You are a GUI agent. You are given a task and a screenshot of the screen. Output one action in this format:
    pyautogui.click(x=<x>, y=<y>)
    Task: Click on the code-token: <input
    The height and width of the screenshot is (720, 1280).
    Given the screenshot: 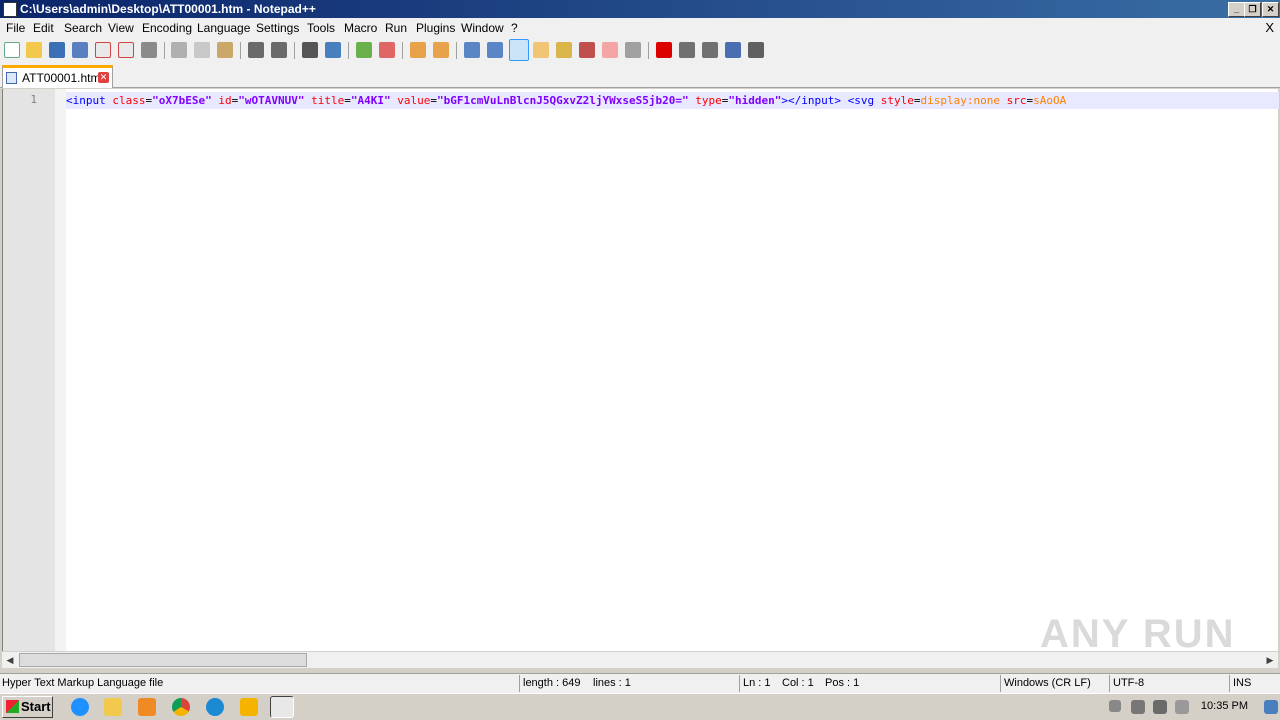 What is the action you would take?
    pyautogui.click(x=89, y=100)
    